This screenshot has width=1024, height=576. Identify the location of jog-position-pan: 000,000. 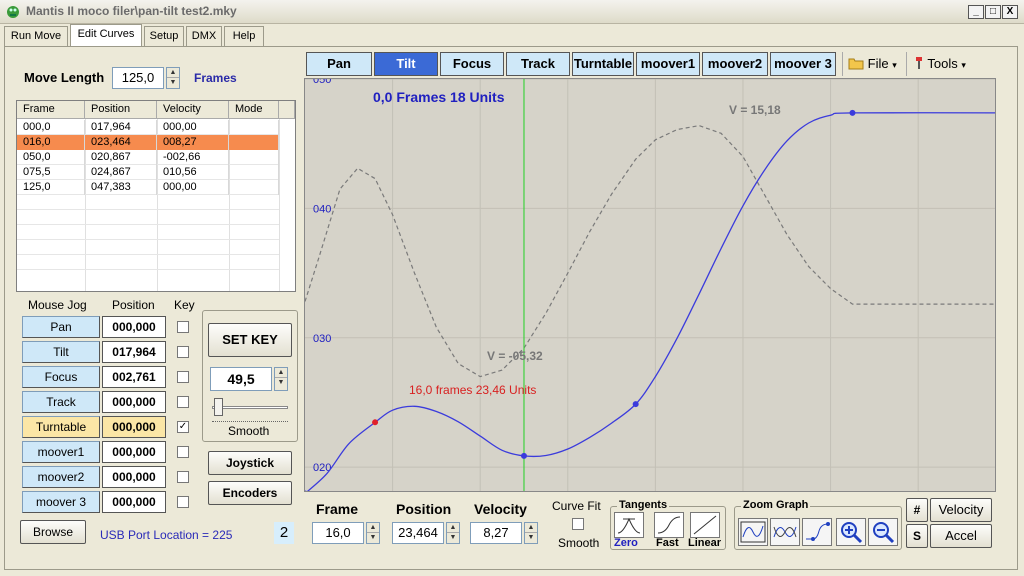
(134, 327).